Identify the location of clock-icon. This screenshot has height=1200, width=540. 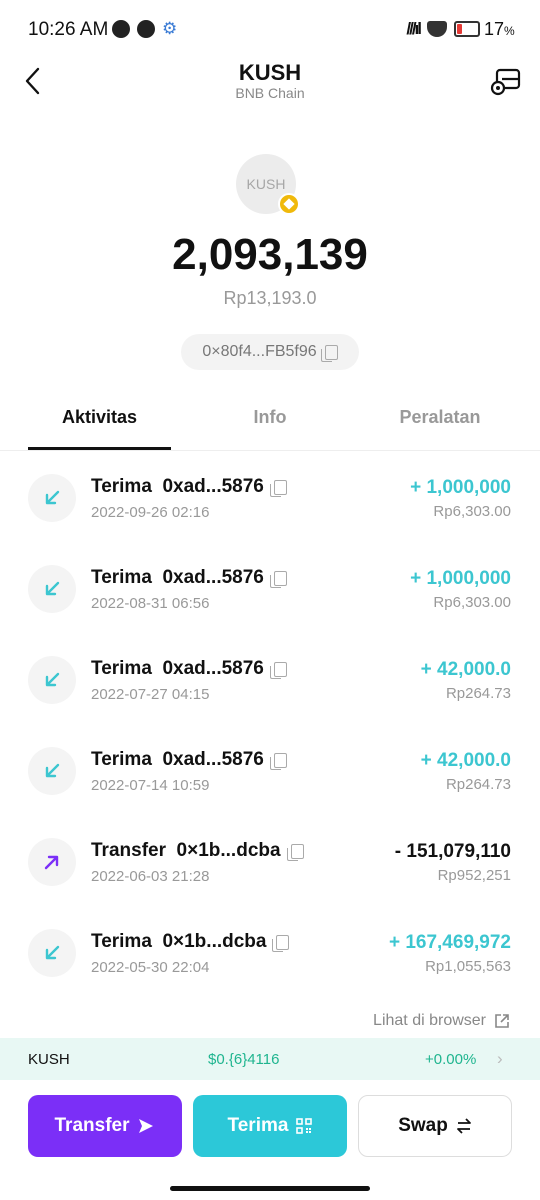
(146, 29).